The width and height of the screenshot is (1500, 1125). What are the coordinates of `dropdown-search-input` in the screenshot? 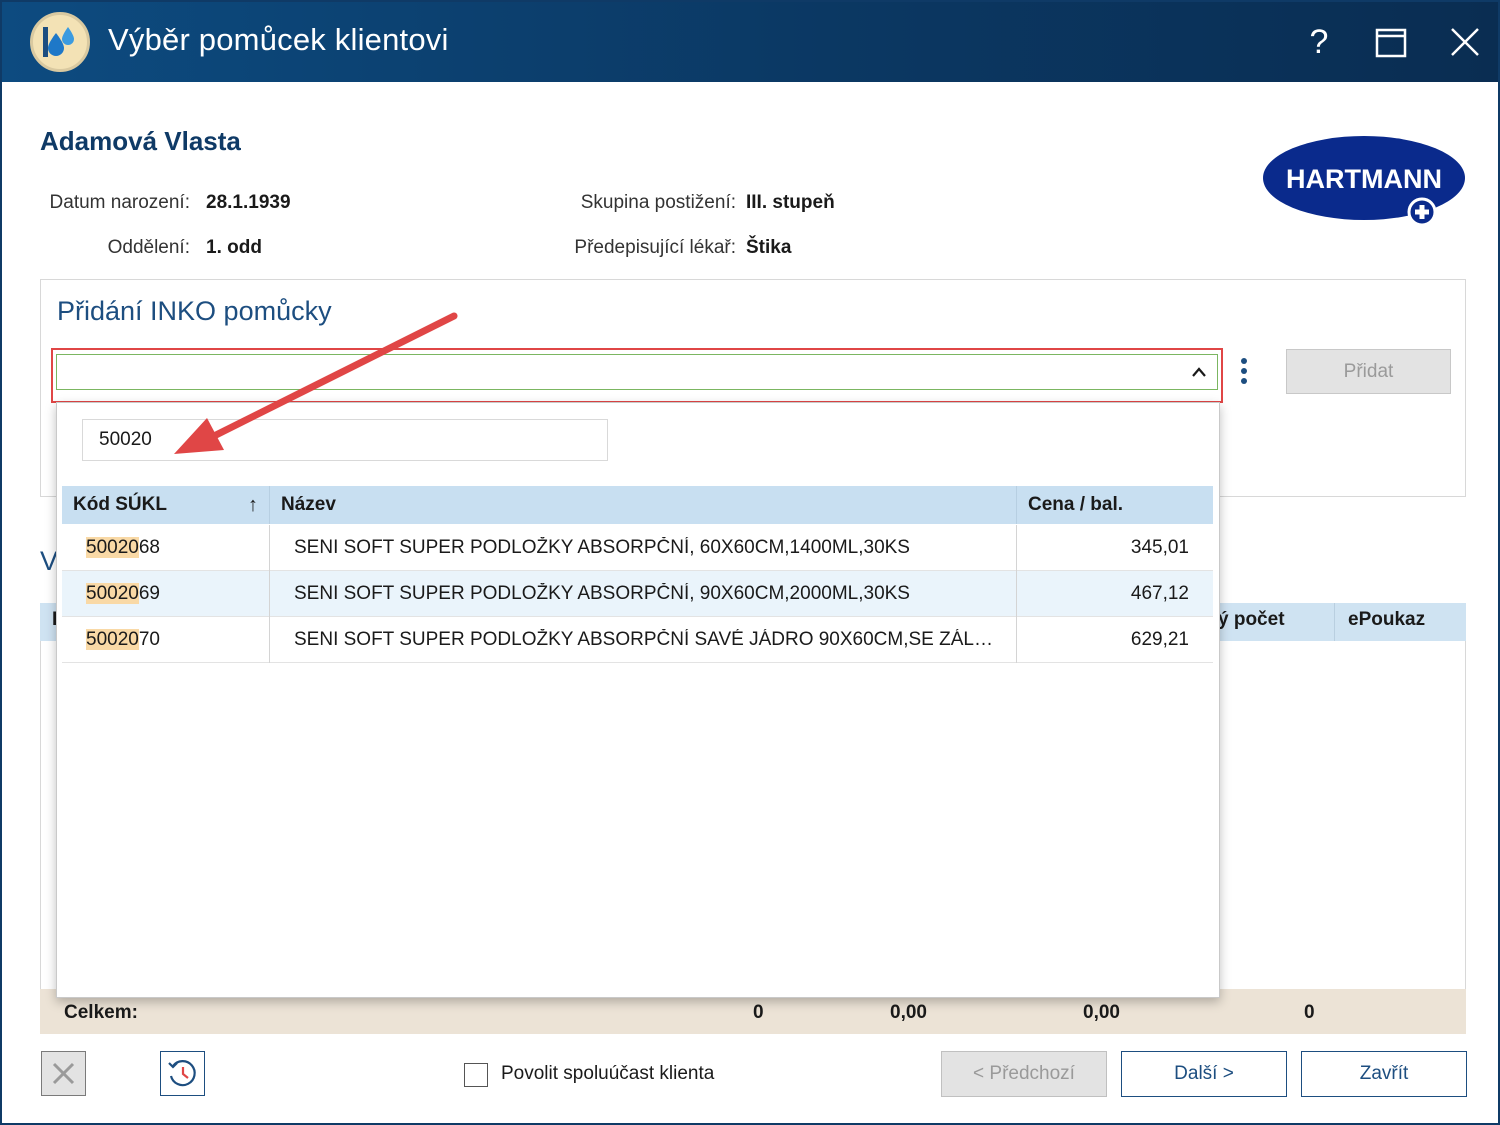 It's located at (345, 440).